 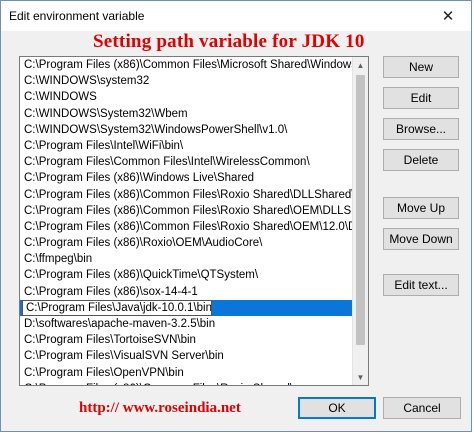 I want to click on path-entry: C:\WINDOWS\system32, so click(x=187, y=81).